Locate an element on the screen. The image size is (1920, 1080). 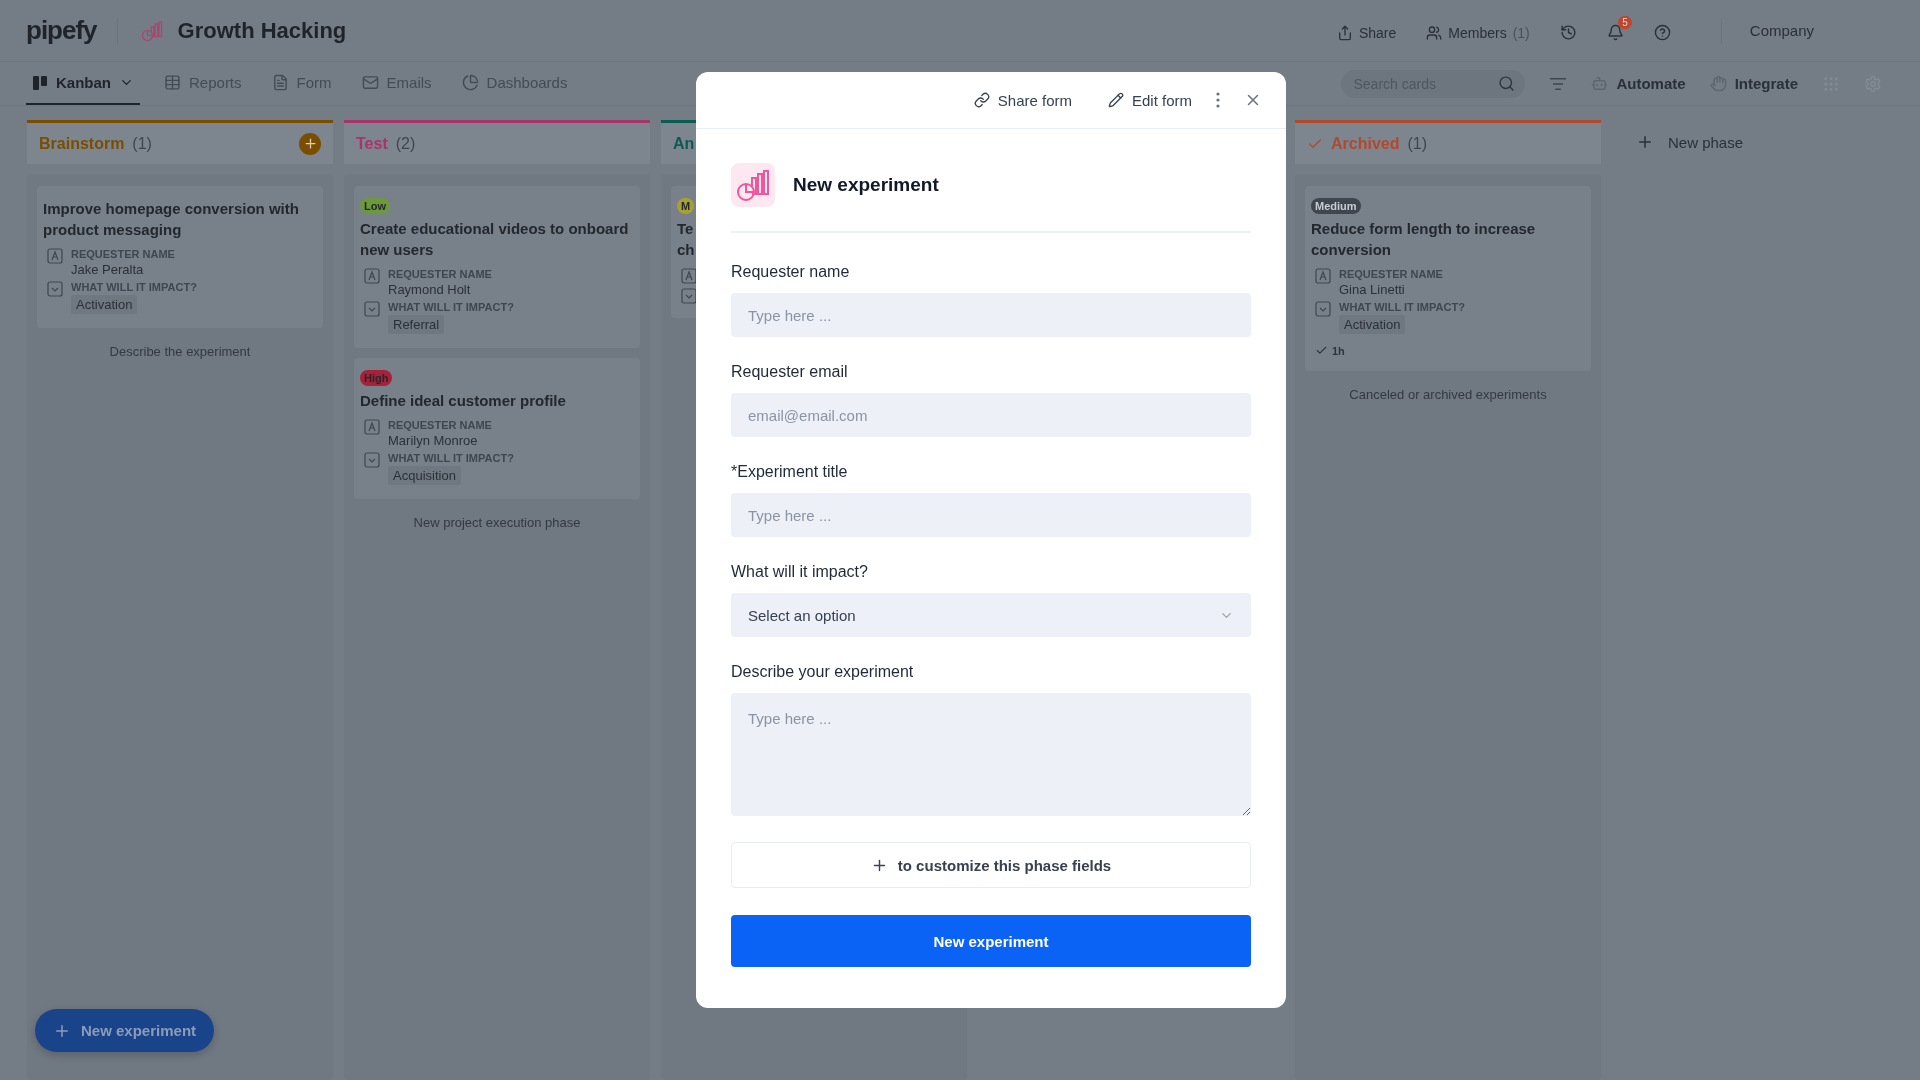
field-label: What will it impact? is located at coordinates (800, 572).